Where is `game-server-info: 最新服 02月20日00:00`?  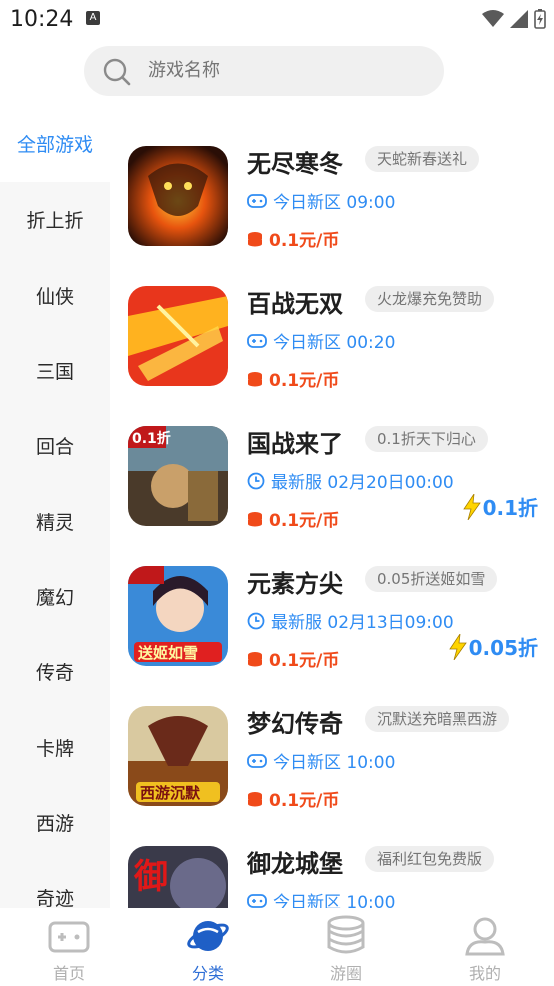 game-server-info: 最新服 02月20日00:00 is located at coordinates (350, 480).